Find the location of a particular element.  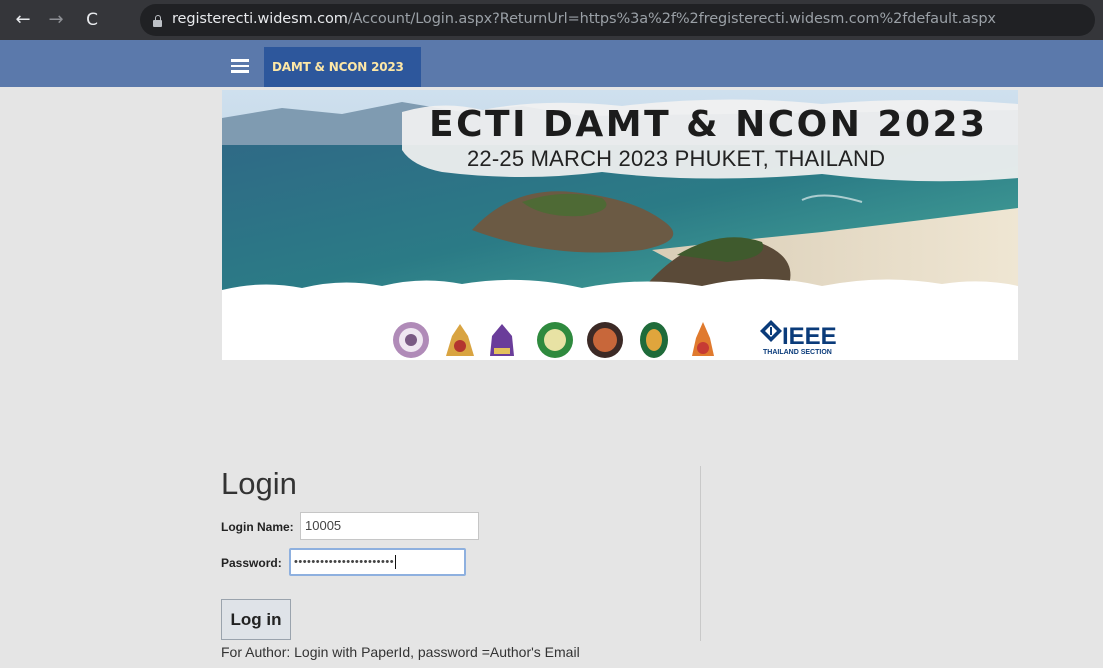

password-label: Password: is located at coordinates (251, 563).